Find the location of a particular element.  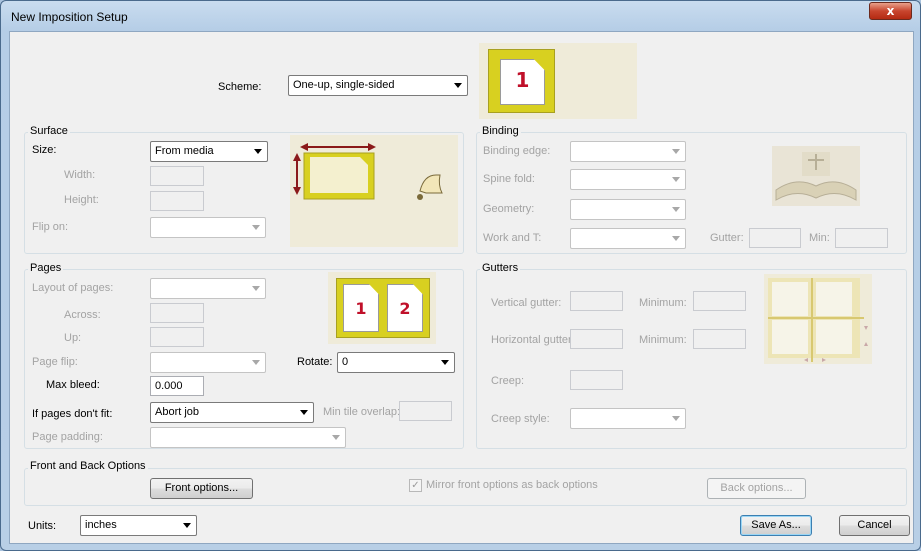

size-value: From media is located at coordinates (184, 151).